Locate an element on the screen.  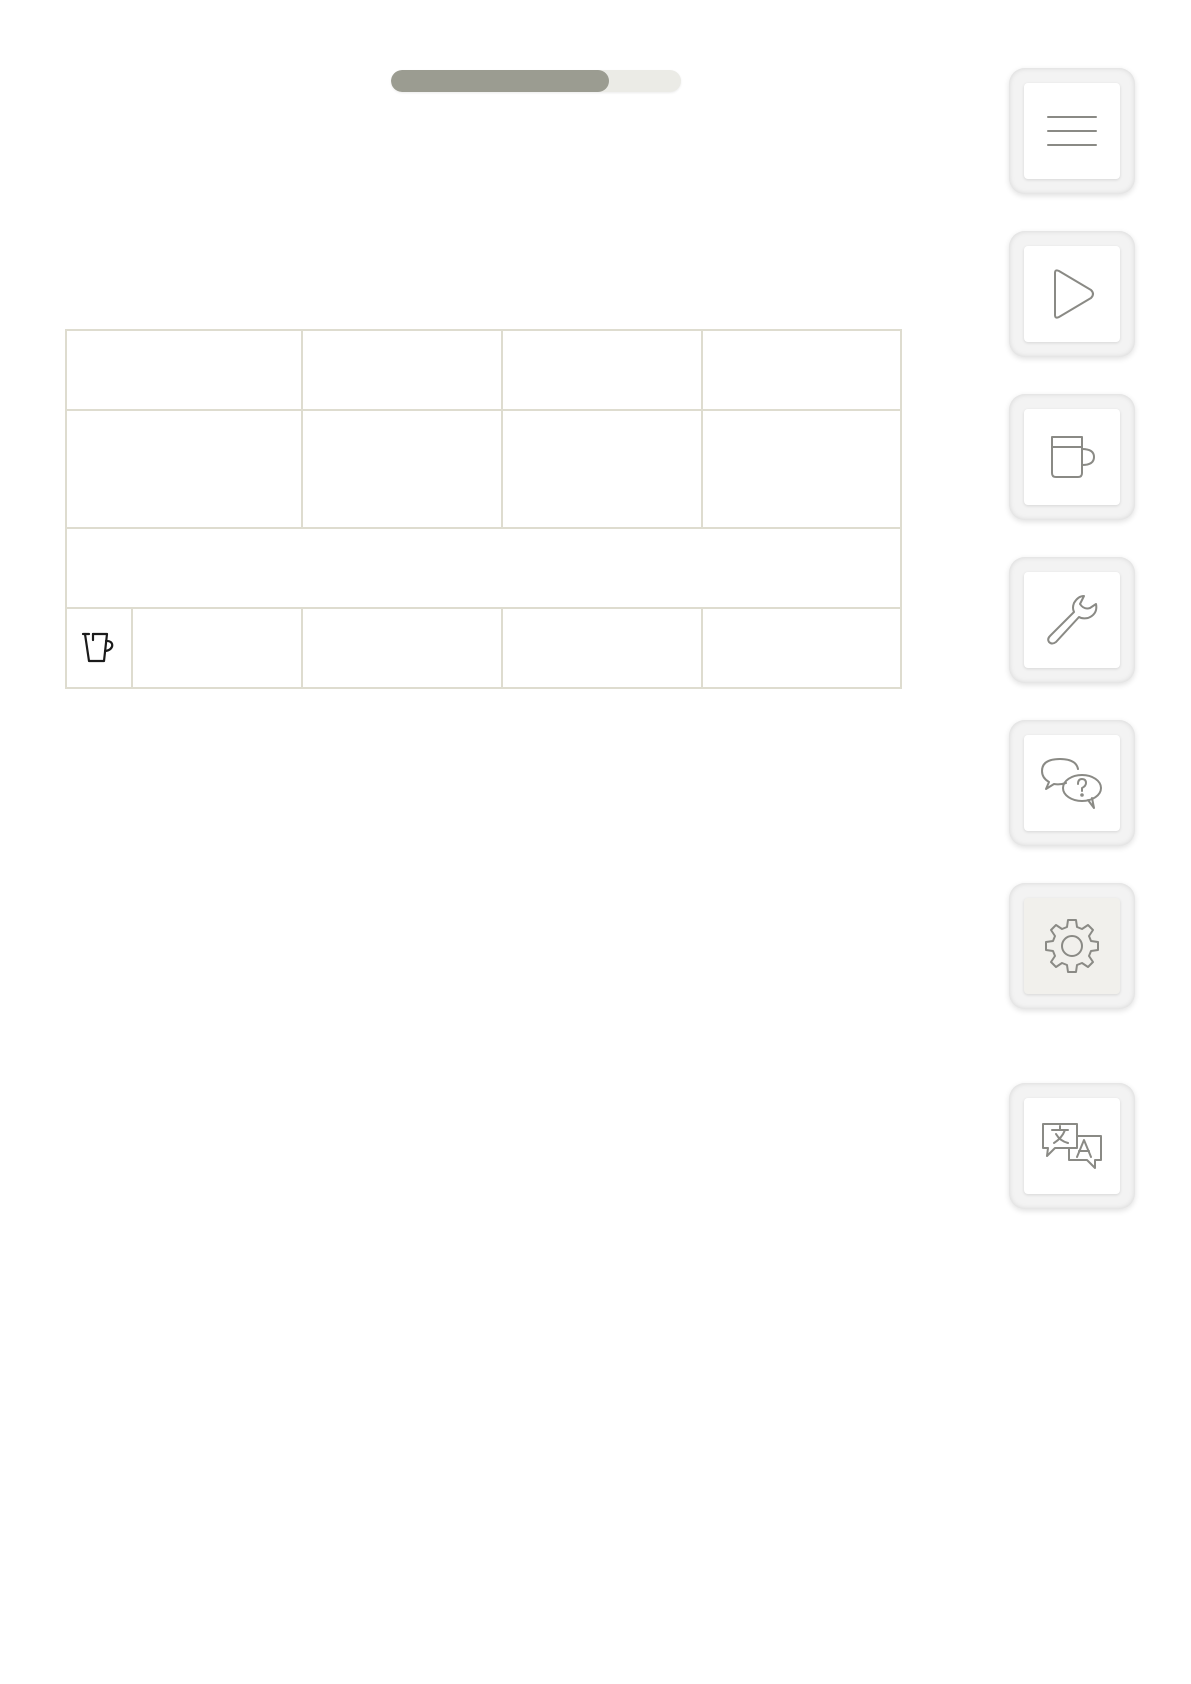
mug-icon is located at coordinates (1072, 457).